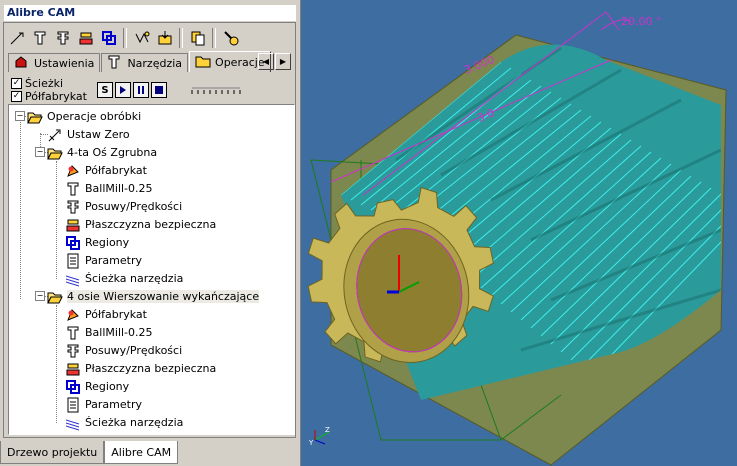  Describe the element at coordinates (641, 21) in the screenshot. I see `dim-angle-label: 20.00 °` at that location.